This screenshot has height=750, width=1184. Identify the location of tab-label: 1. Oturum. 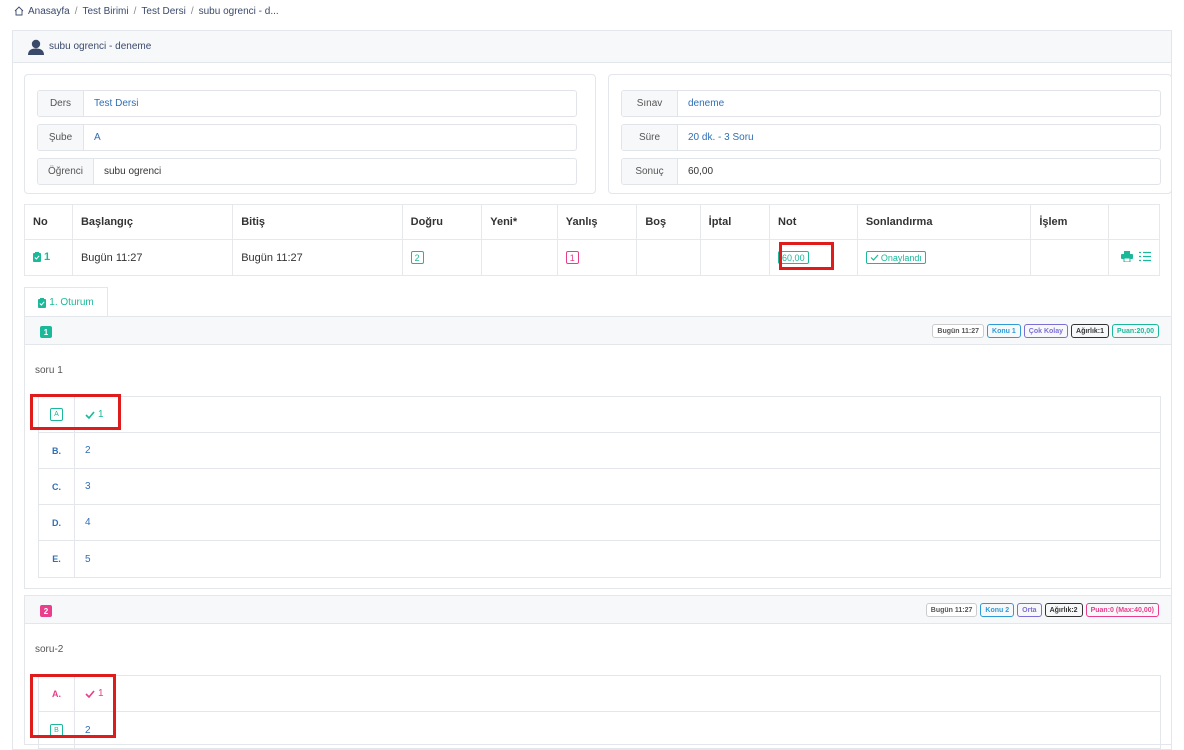
(71, 302).